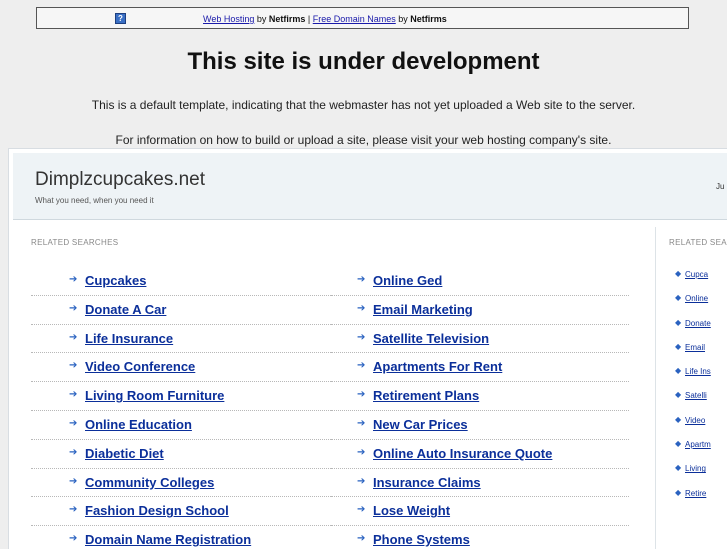 This screenshot has width=727, height=549. I want to click on side-search-link: Donate, so click(698, 323).